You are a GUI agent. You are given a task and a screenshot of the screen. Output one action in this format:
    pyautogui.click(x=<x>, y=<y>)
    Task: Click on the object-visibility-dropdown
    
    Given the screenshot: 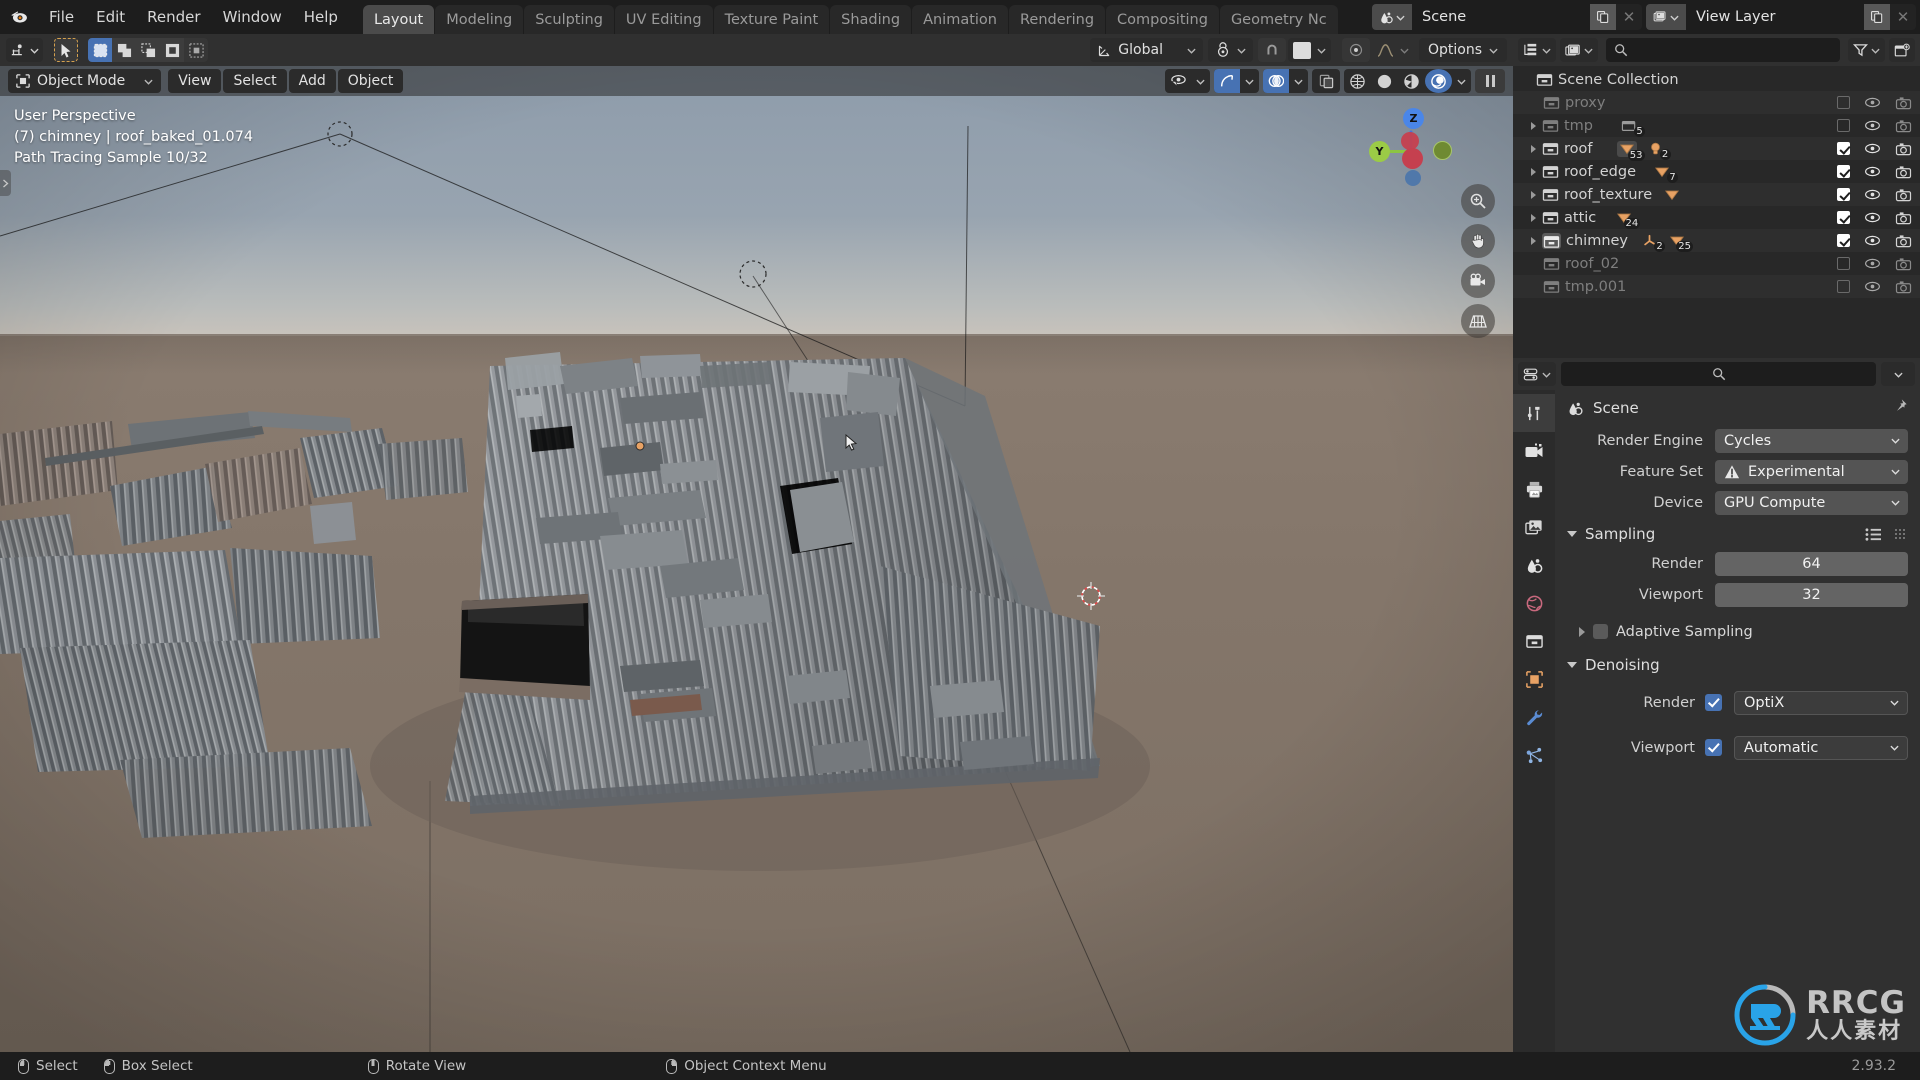 What is the action you would take?
    pyautogui.click(x=1187, y=81)
    